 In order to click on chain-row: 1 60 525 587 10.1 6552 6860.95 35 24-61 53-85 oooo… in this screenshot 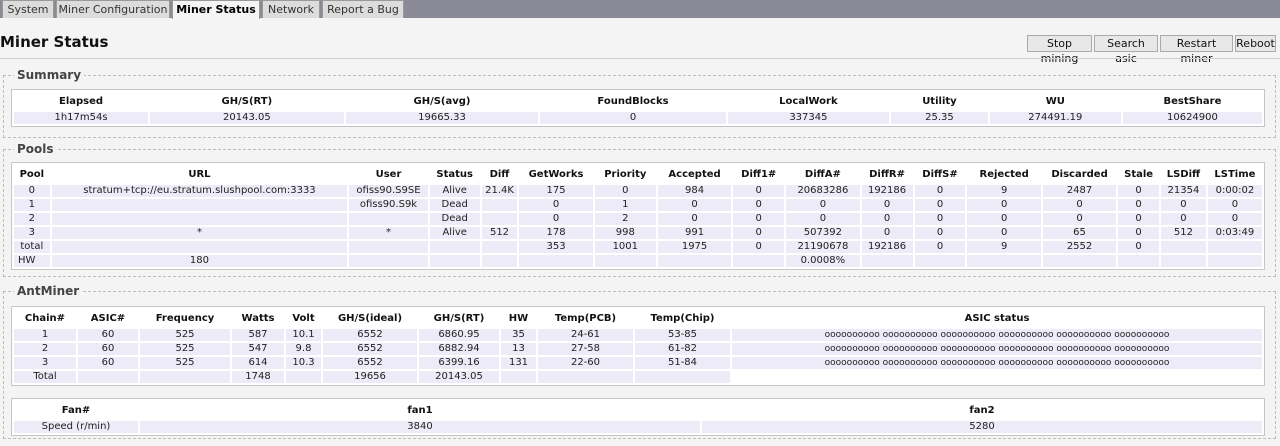, I will do `click(638, 335)`.